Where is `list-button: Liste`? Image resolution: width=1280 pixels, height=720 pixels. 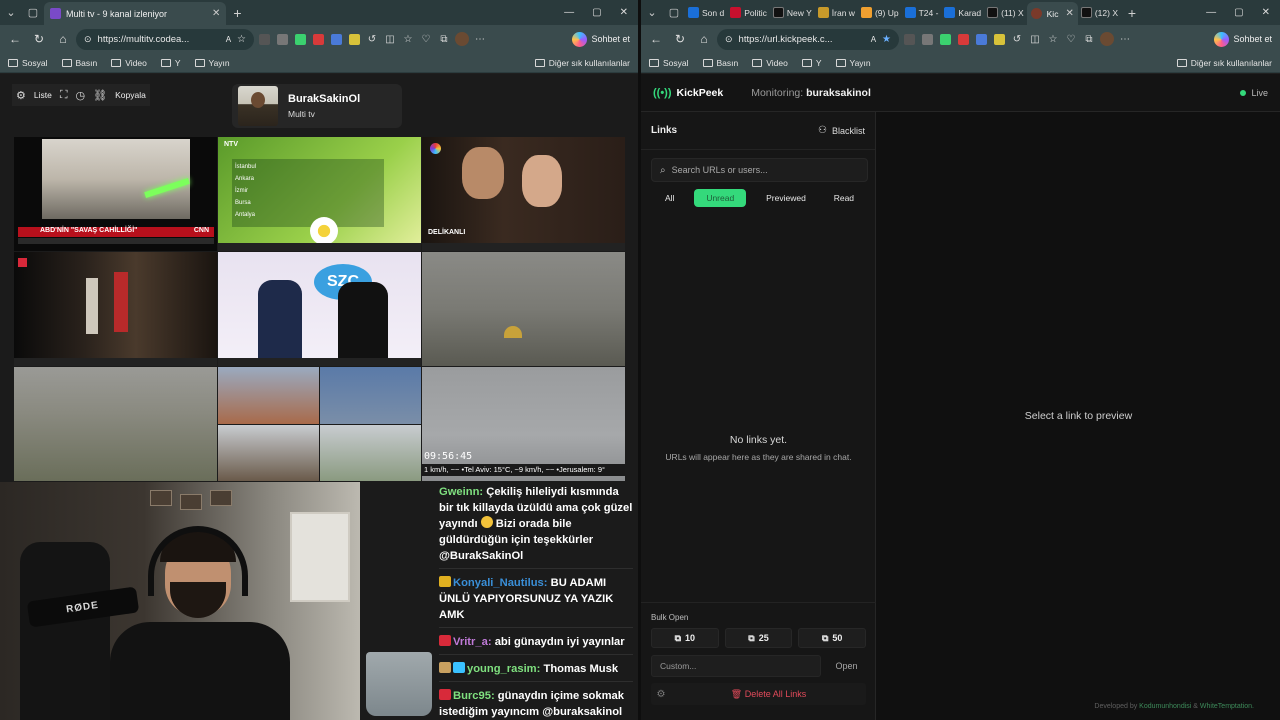
list-button: Liste is located at coordinates (43, 95).